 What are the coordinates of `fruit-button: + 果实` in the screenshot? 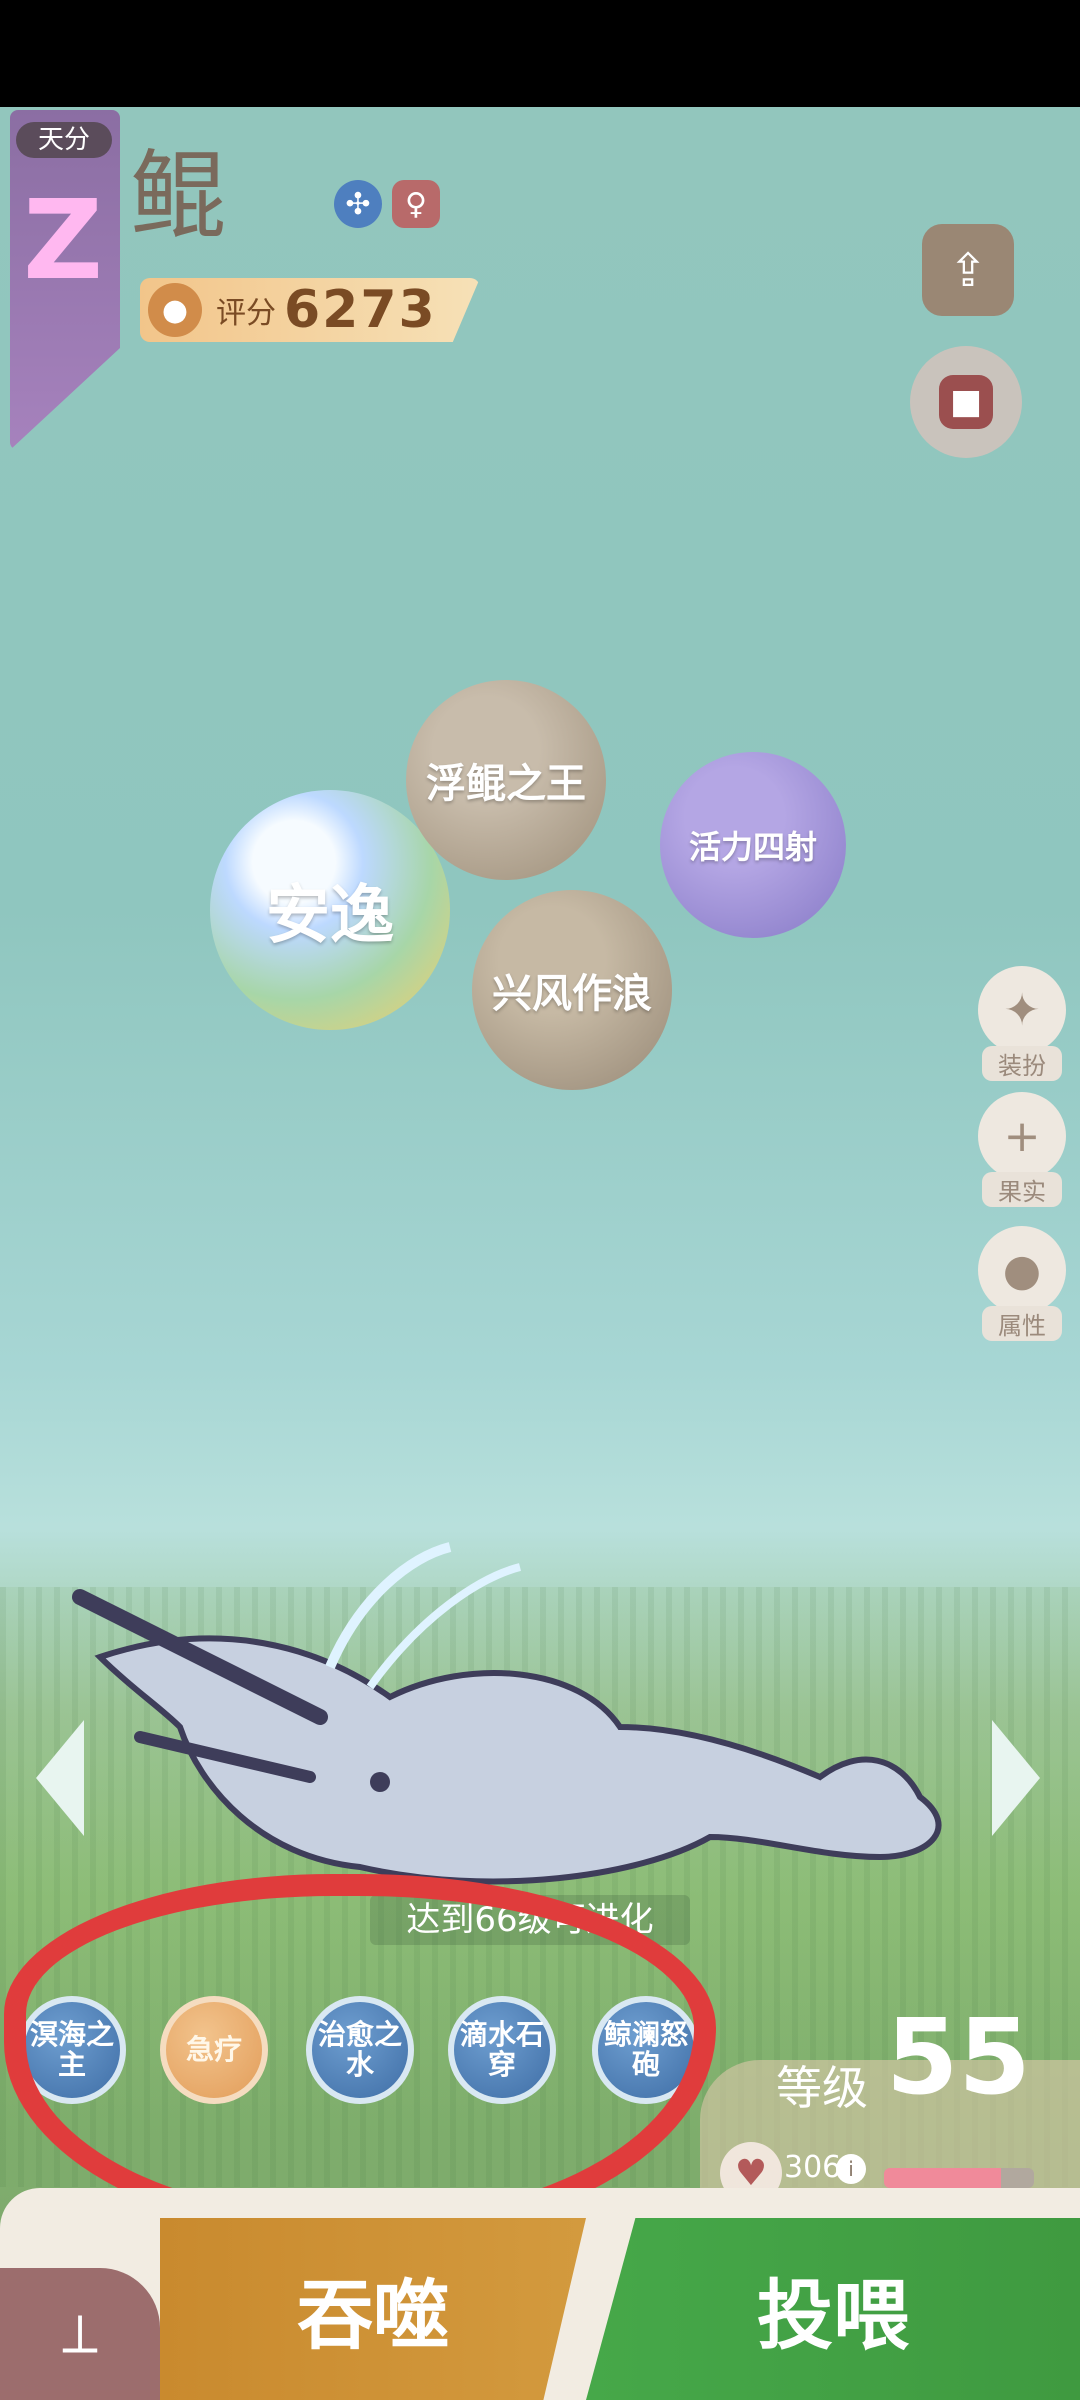 It's located at (1022, 1154).